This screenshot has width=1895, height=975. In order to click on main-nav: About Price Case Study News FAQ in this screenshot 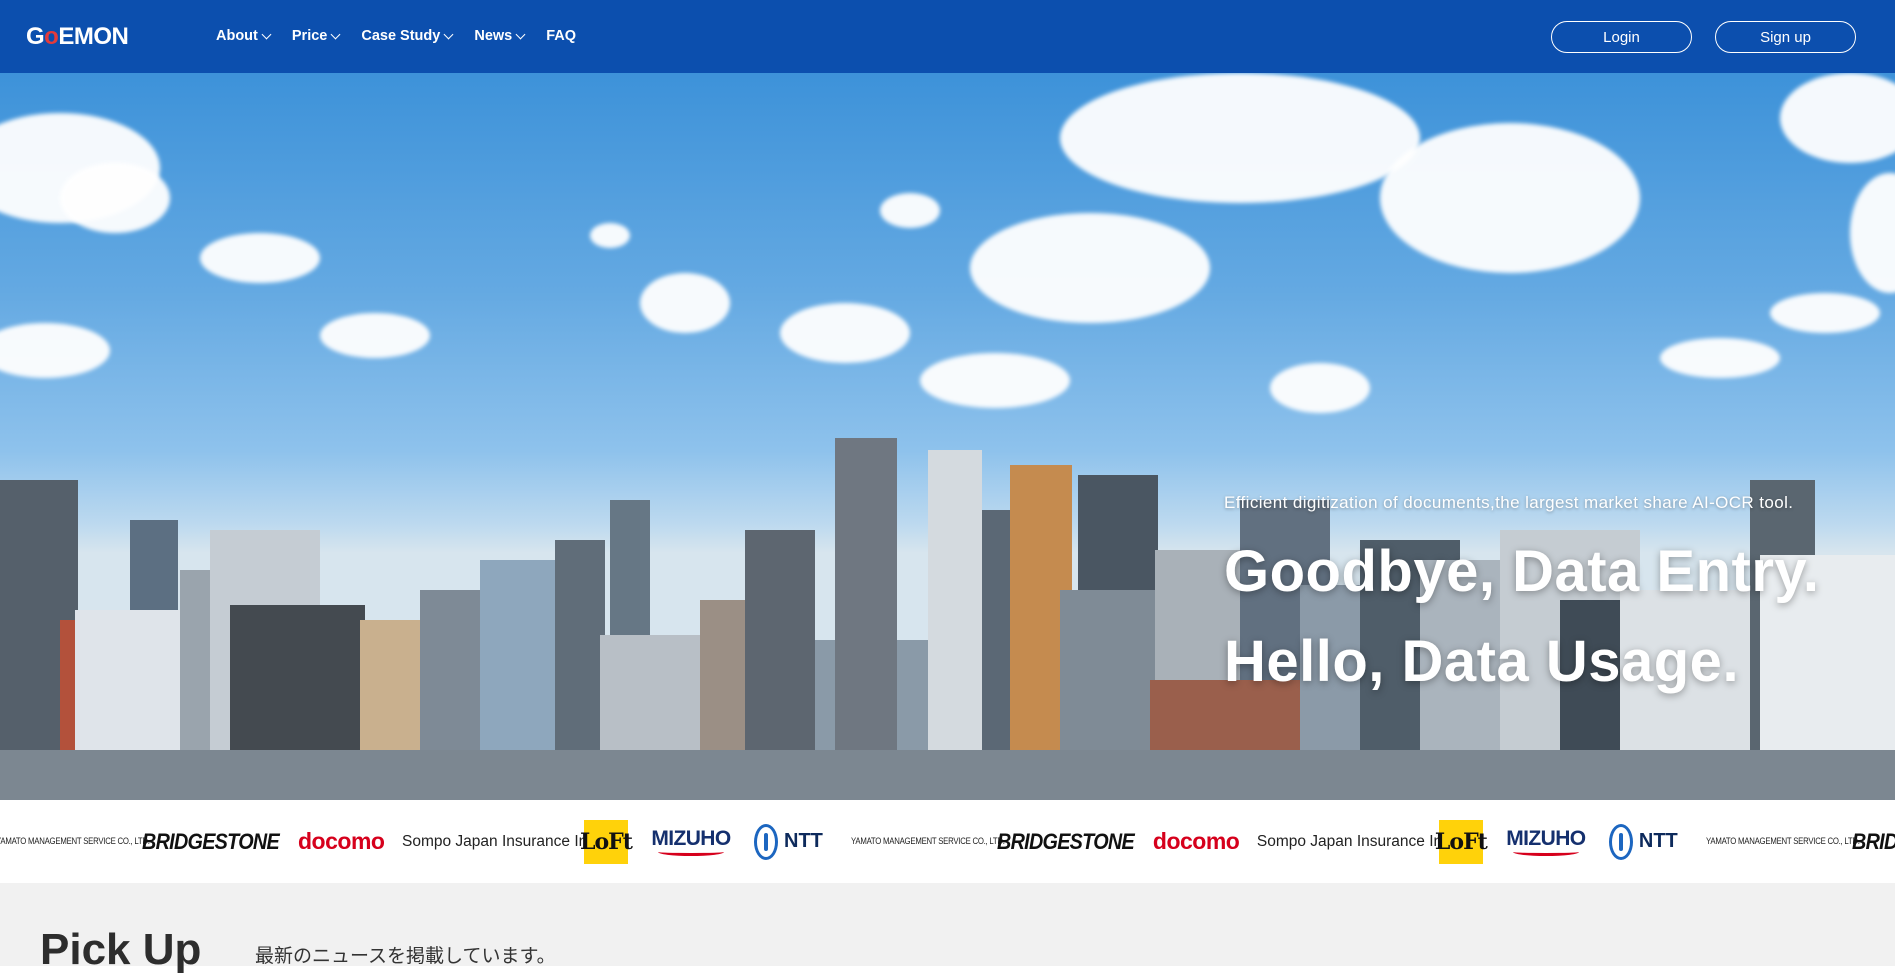, I will do `click(407, 36)`.